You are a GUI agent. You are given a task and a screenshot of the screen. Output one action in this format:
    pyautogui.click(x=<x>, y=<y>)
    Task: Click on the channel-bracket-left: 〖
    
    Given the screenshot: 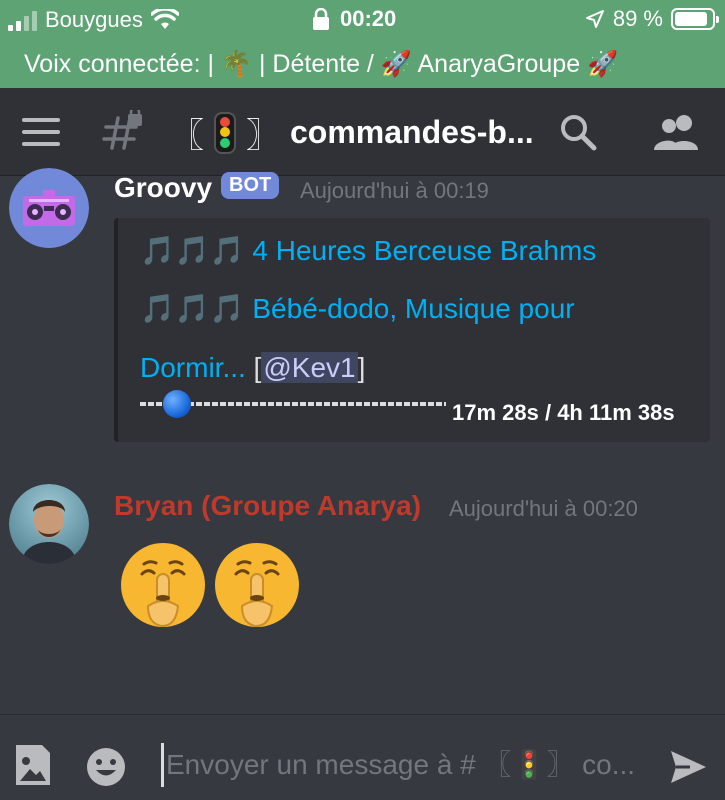 What is the action you would take?
    pyautogui.click(x=187, y=136)
    